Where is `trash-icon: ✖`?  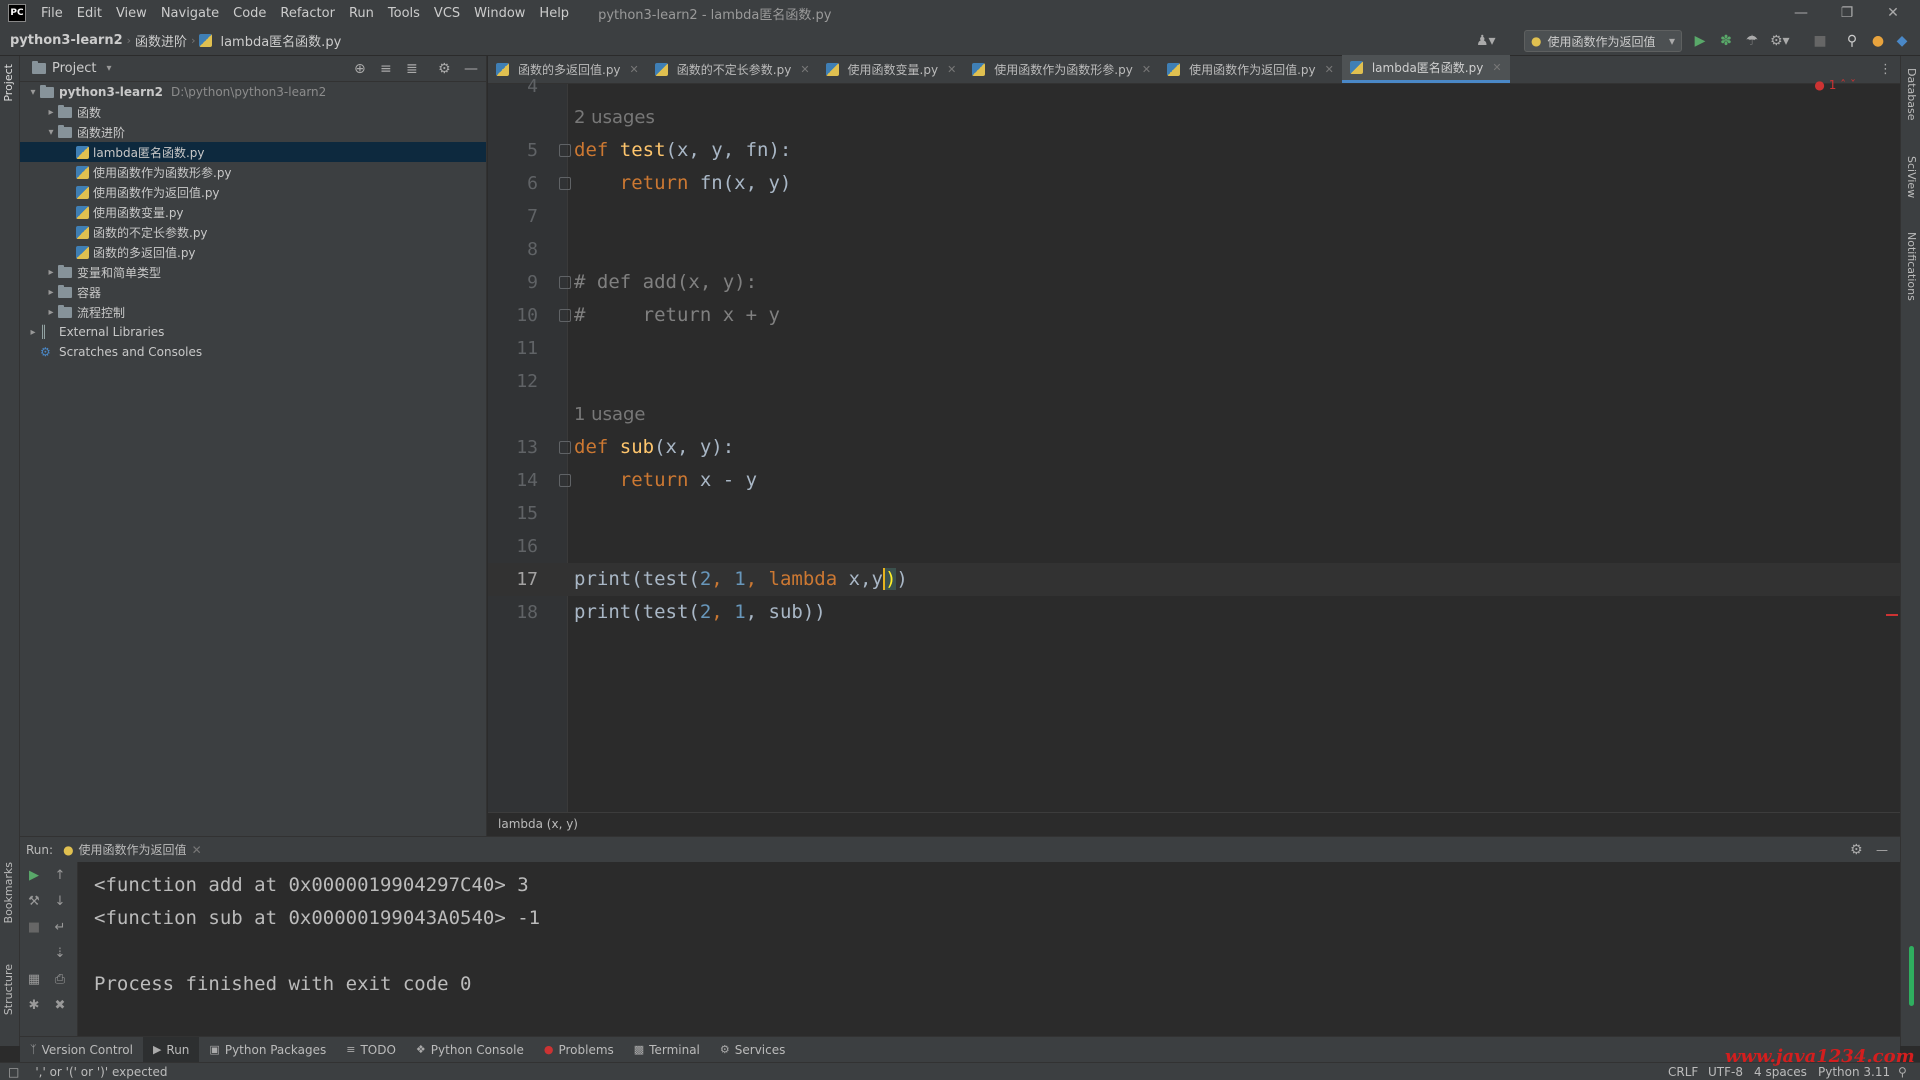
trash-icon: ✖ is located at coordinates (60, 1005).